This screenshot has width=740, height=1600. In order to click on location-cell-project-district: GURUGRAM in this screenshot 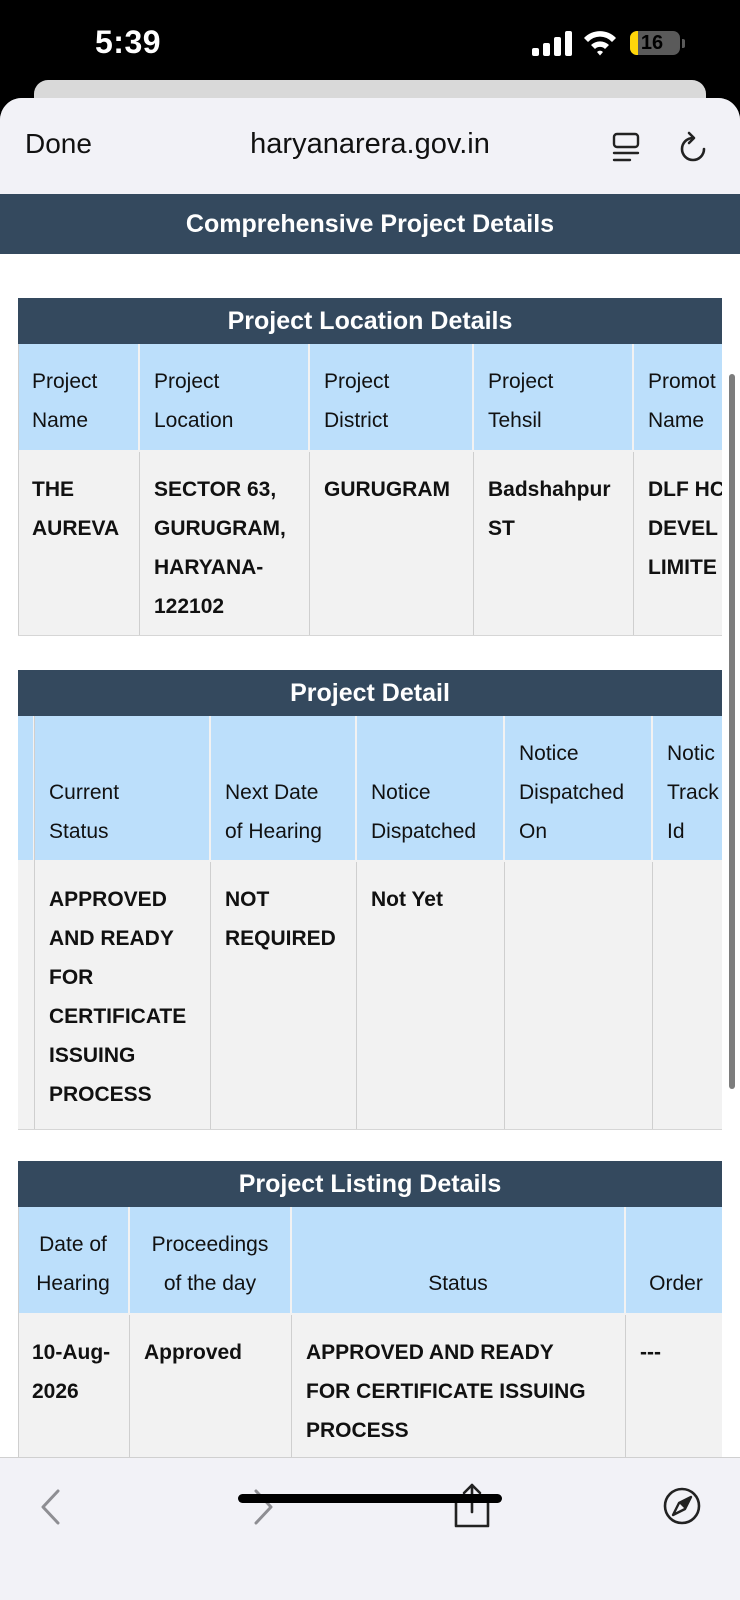, I will do `click(391, 543)`.